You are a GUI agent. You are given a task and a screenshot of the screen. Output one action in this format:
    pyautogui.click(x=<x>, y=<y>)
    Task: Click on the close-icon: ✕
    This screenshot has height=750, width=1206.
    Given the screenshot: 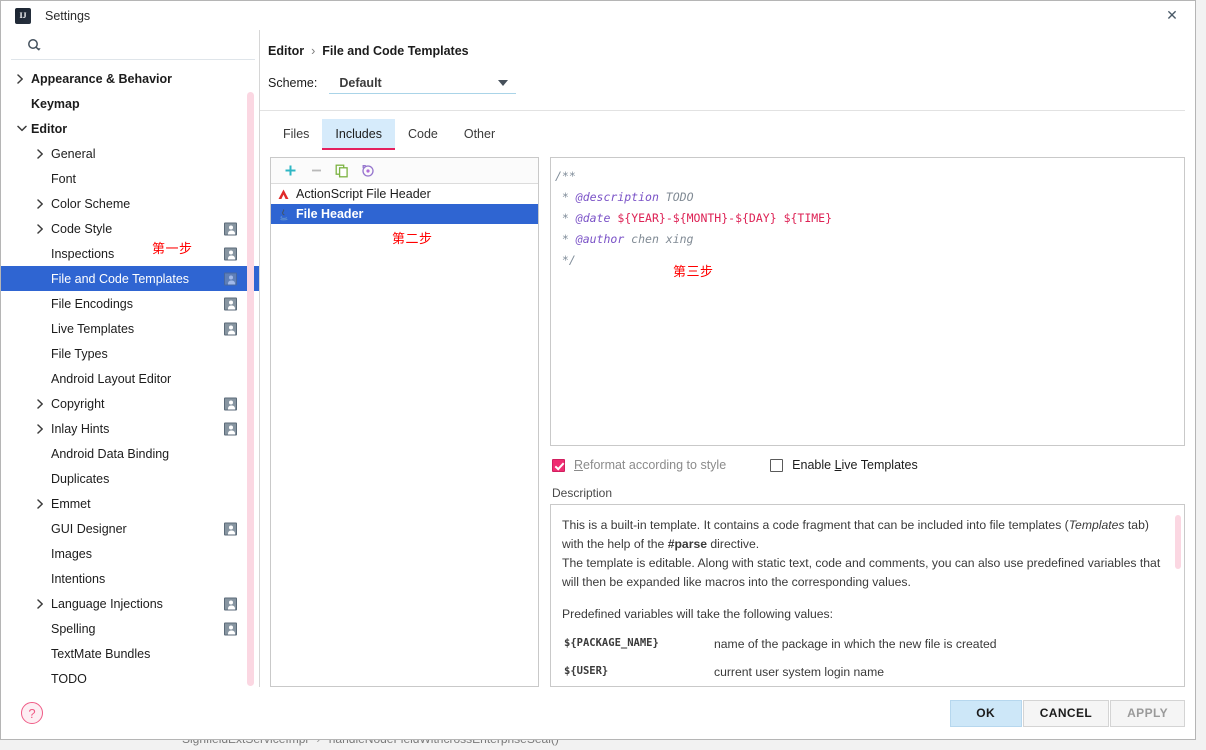 What is the action you would take?
    pyautogui.click(x=1172, y=15)
    